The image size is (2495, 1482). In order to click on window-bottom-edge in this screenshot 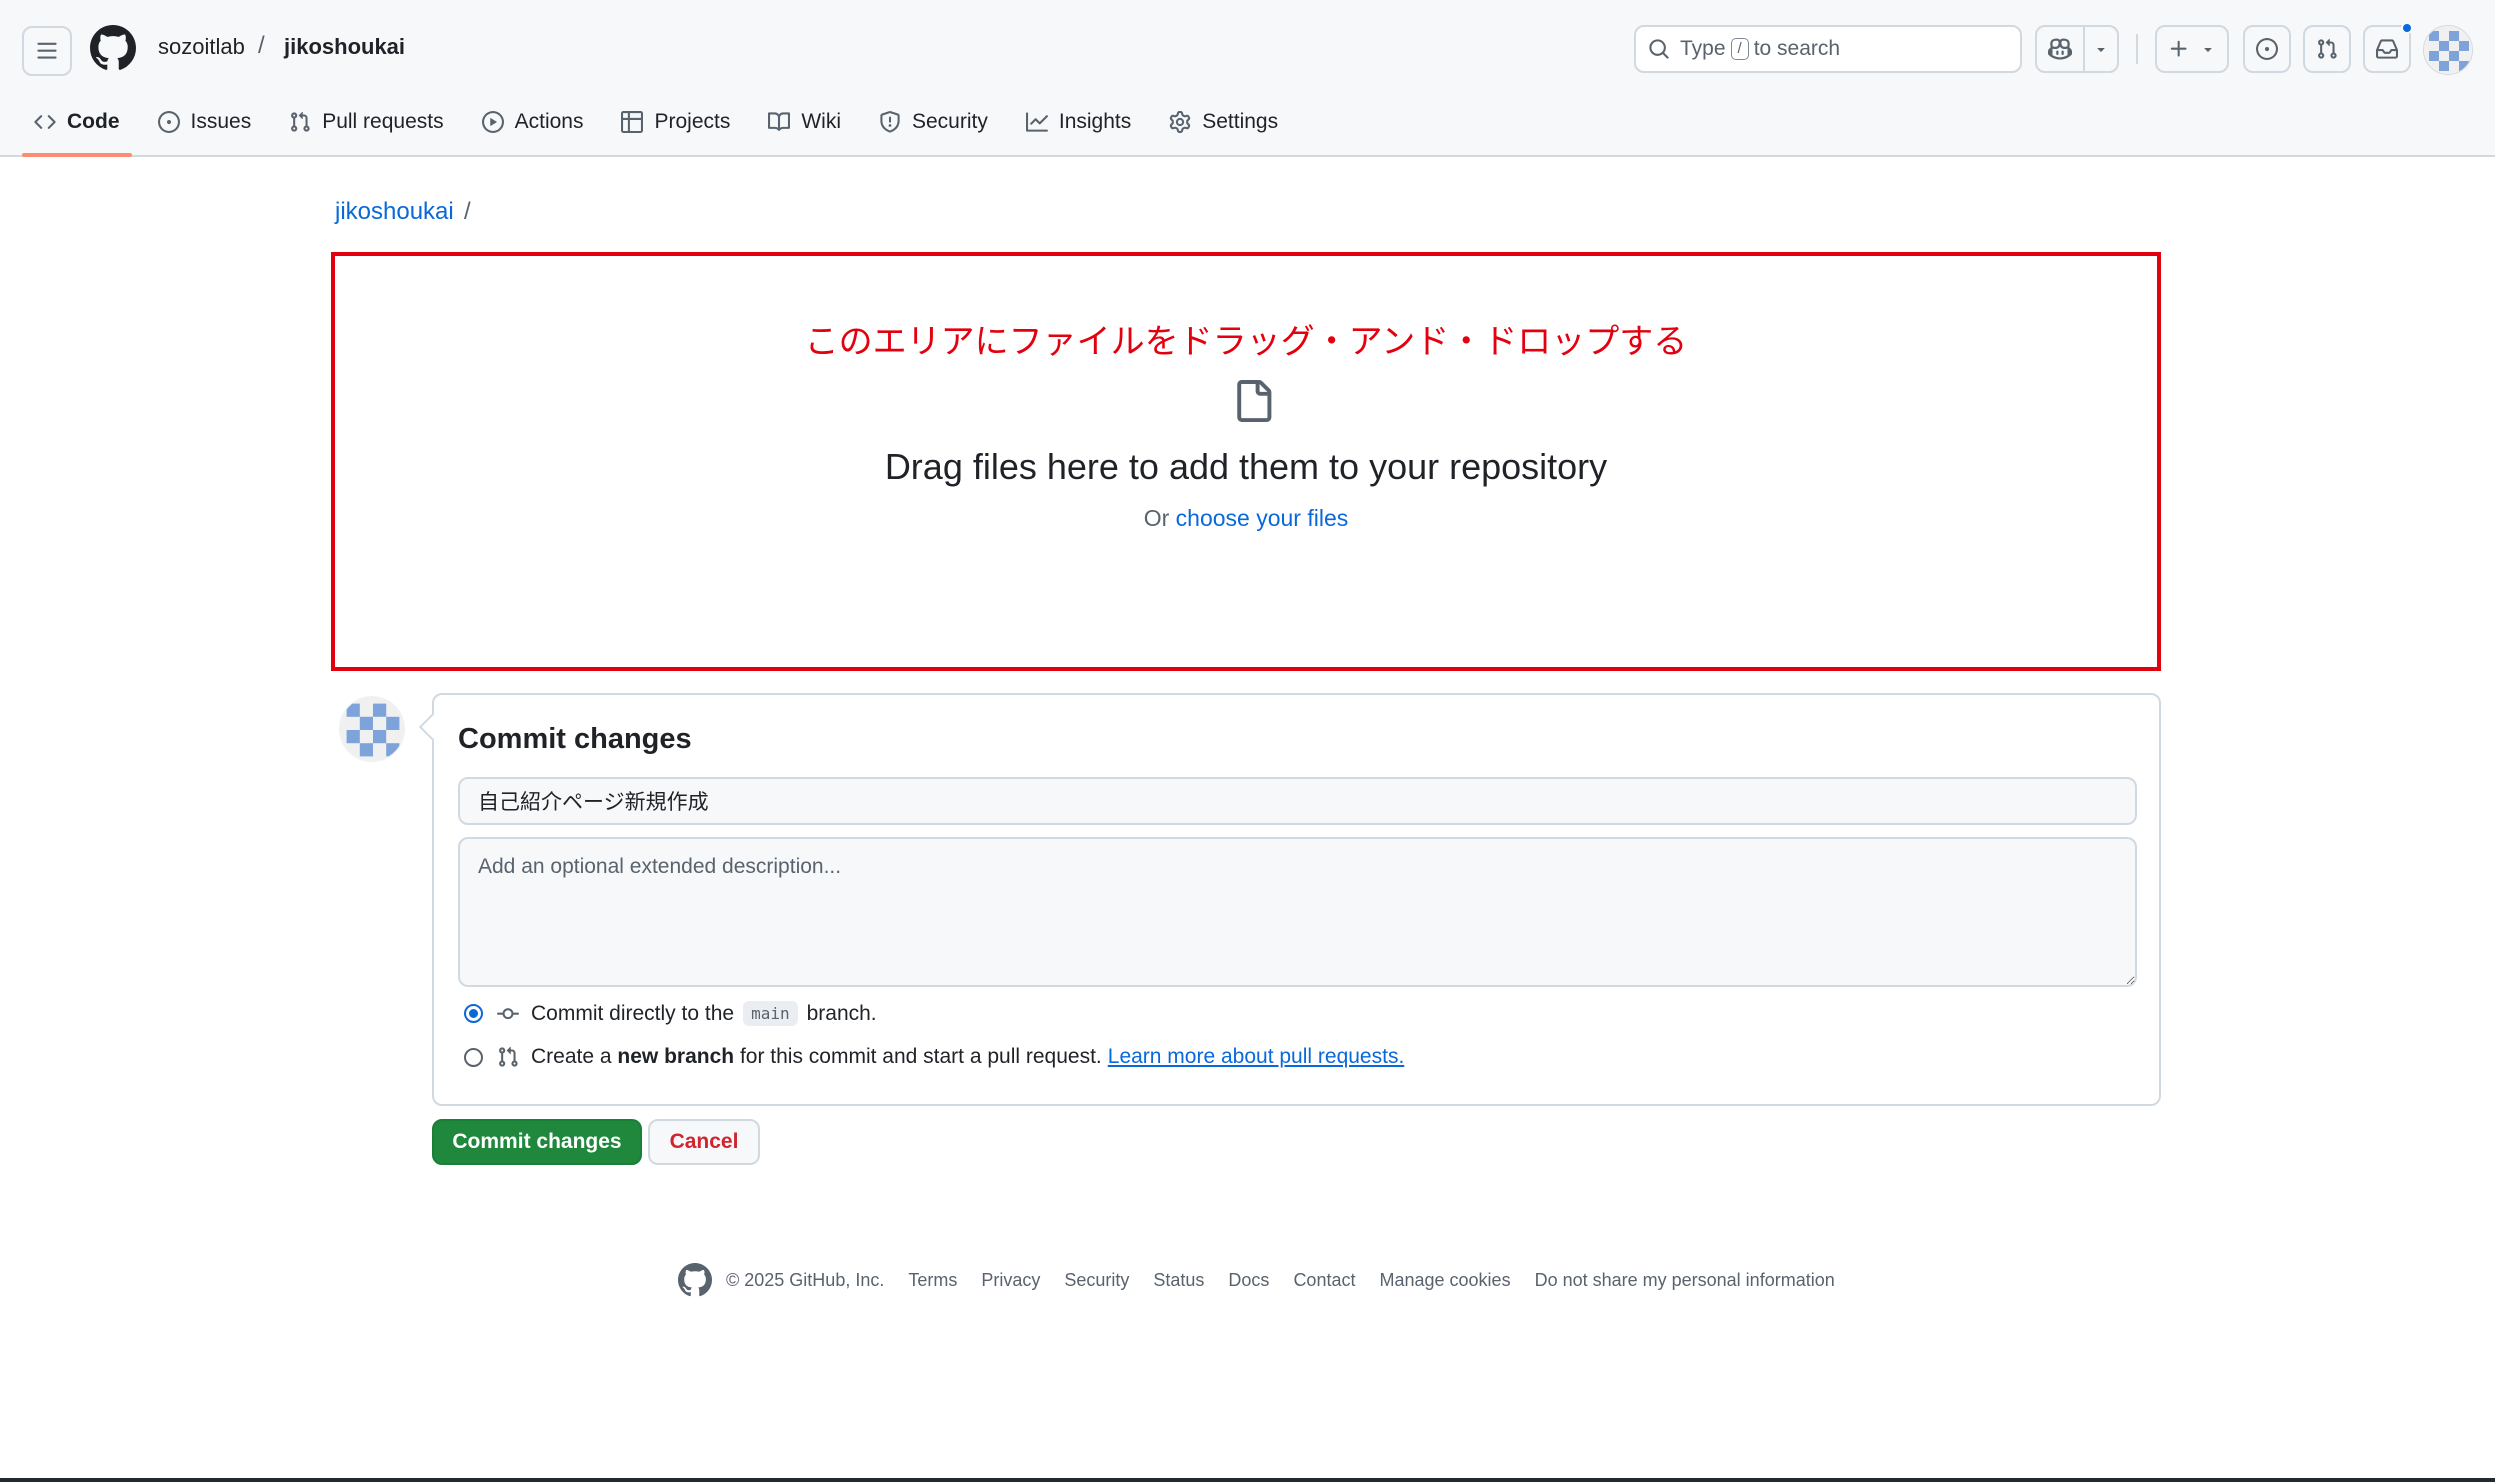, I will do `click(1247, 1480)`.